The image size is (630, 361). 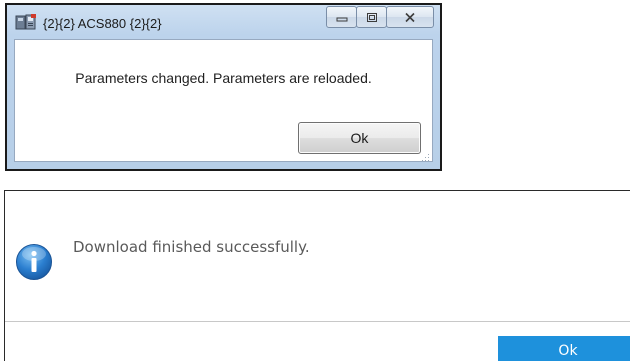 What do you see at coordinates (102, 23) in the screenshot?
I see `window-title: {2}{2} ACS880 {2}{2}` at bounding box center [102, 23].